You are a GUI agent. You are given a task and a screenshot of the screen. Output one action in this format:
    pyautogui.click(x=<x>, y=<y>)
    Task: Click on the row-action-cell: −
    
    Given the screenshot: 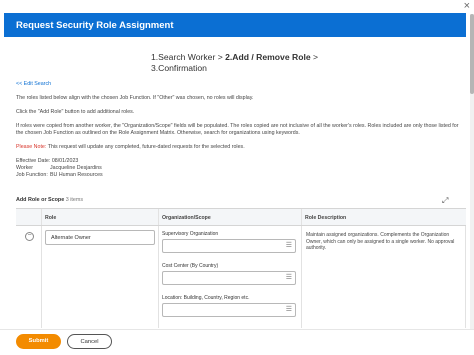 What is the action you would take?
    pyautogui.click(x=29, y=277)
    